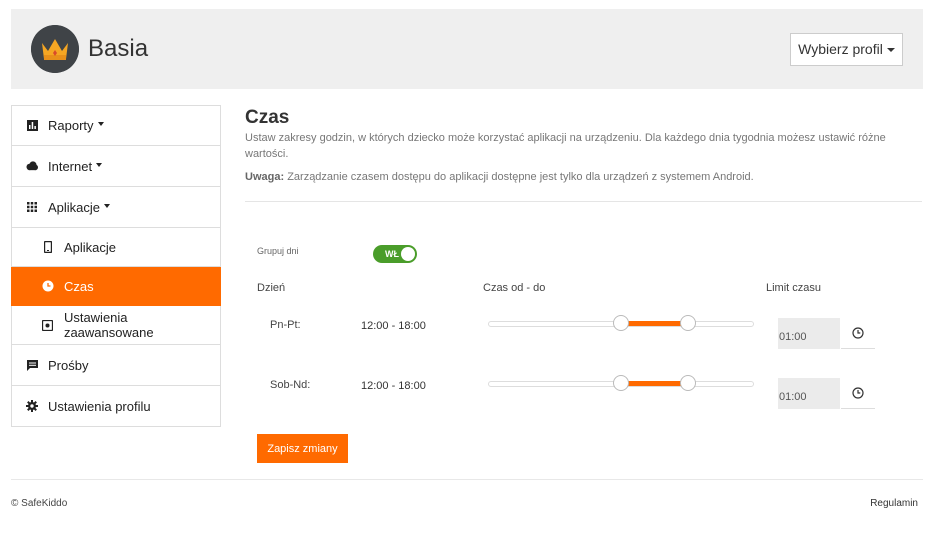 The width and height of the screenshot is (951, 536). I want to click on gear-icon, so click(32, 406).